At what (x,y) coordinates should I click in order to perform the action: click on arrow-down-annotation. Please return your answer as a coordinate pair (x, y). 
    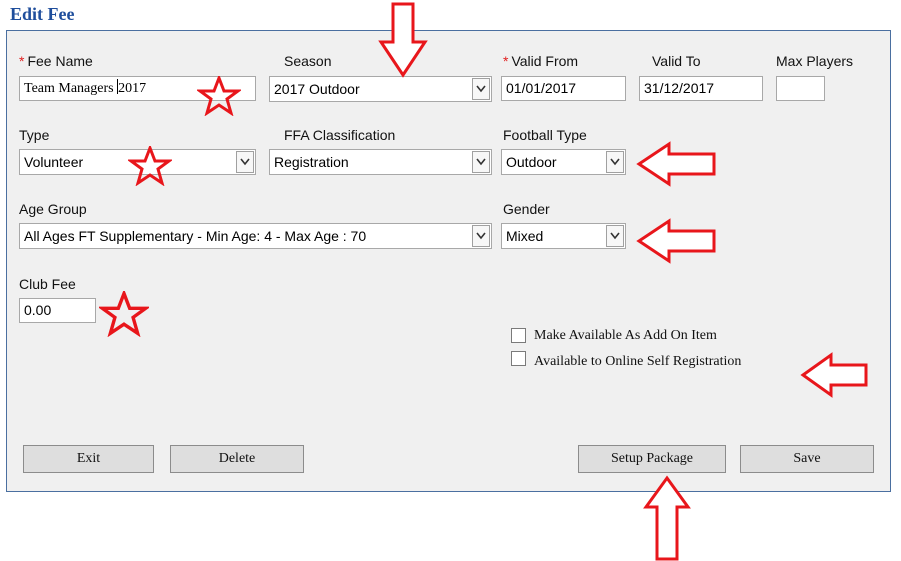
    Looking at the image, I should click on (403, 40).